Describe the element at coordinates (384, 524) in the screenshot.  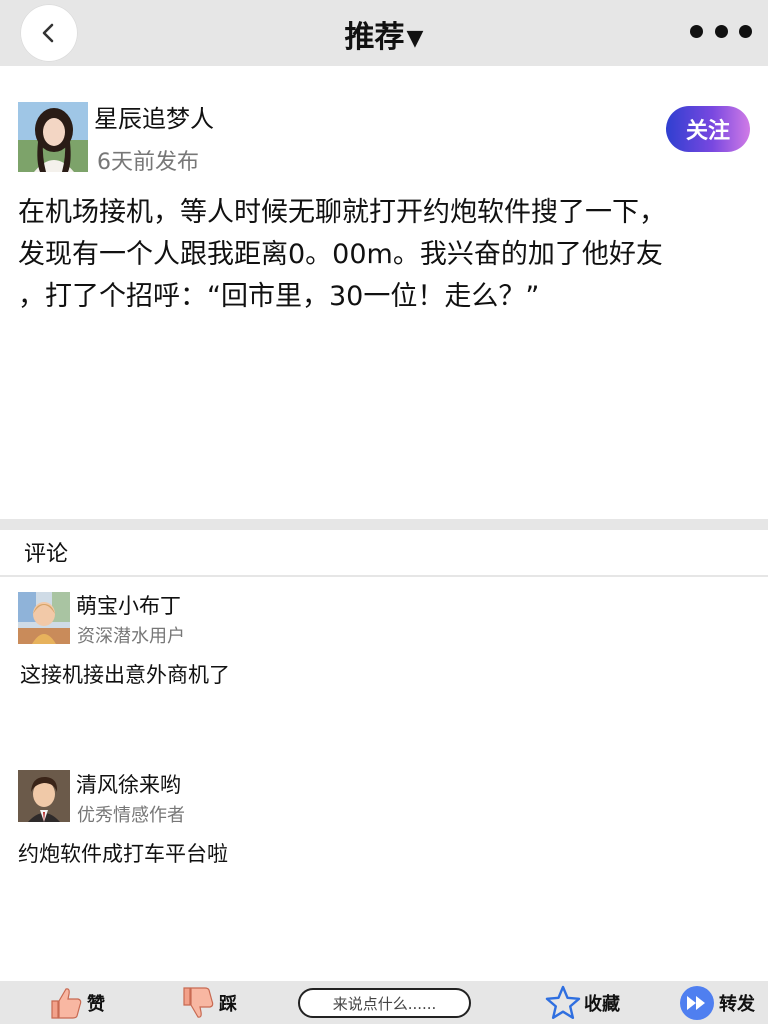
I see `section-divider` at that location.